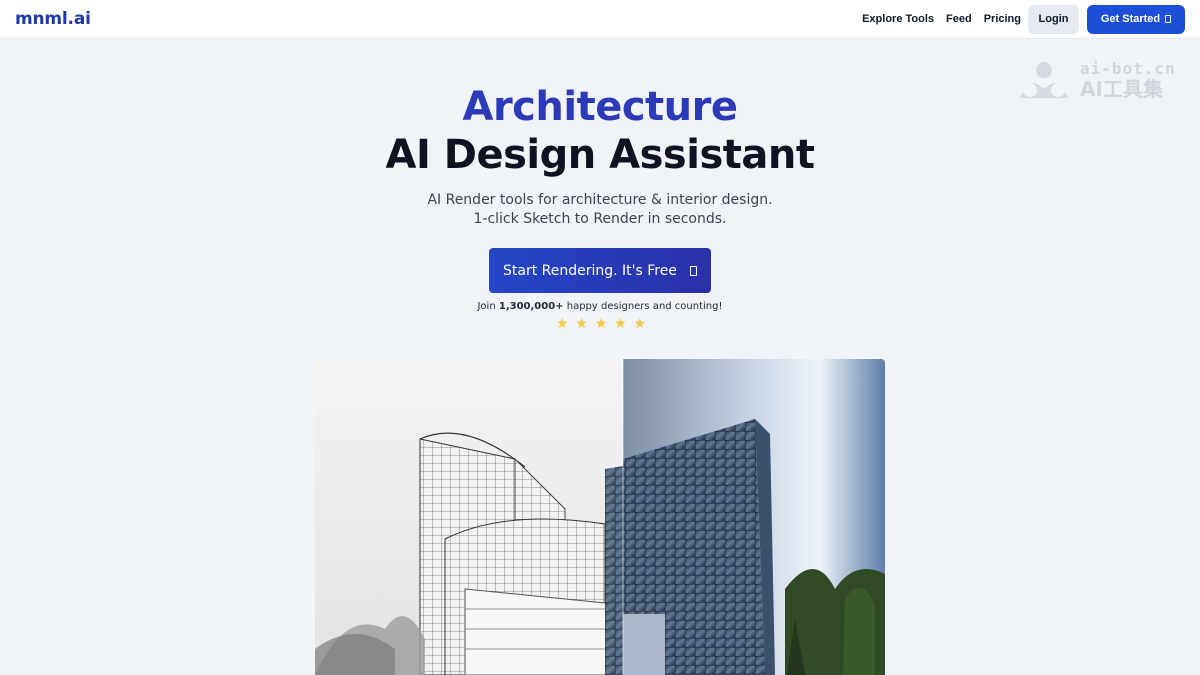 This screenshot has width=1200, height=675. What do you see at coordinates (531, 306) in the screenshot?
I see `social-proof-count: 1,300,000+` at bounding box center [531, 306].